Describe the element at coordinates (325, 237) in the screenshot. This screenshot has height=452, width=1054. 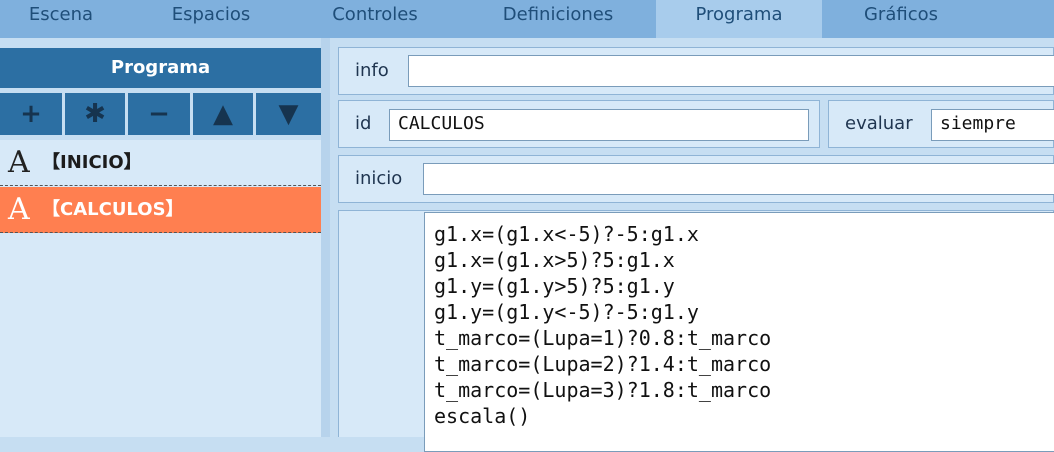
I see `panel-splitter` at that location.